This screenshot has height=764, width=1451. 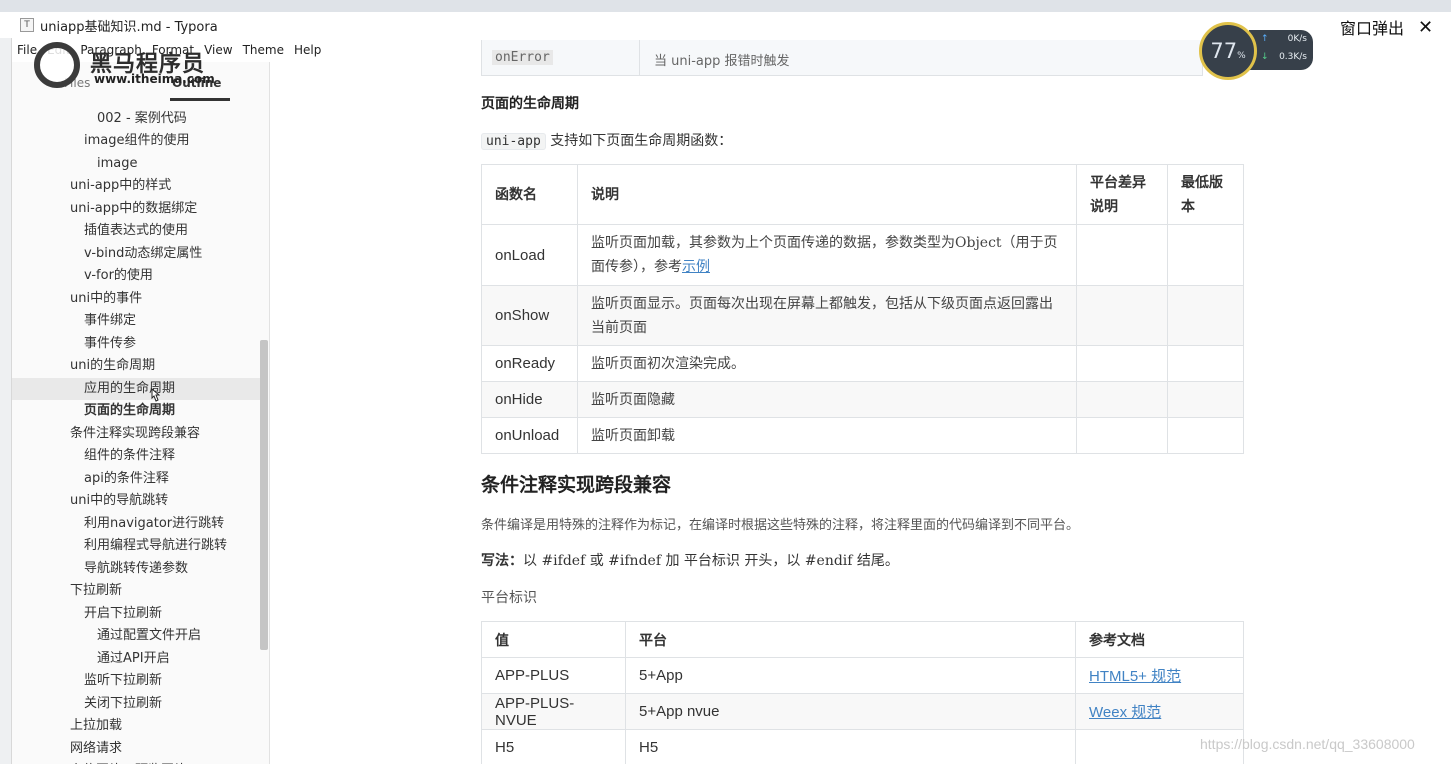 I want to click on outline-item: 下拉刷新, so click(x=136, y=591).